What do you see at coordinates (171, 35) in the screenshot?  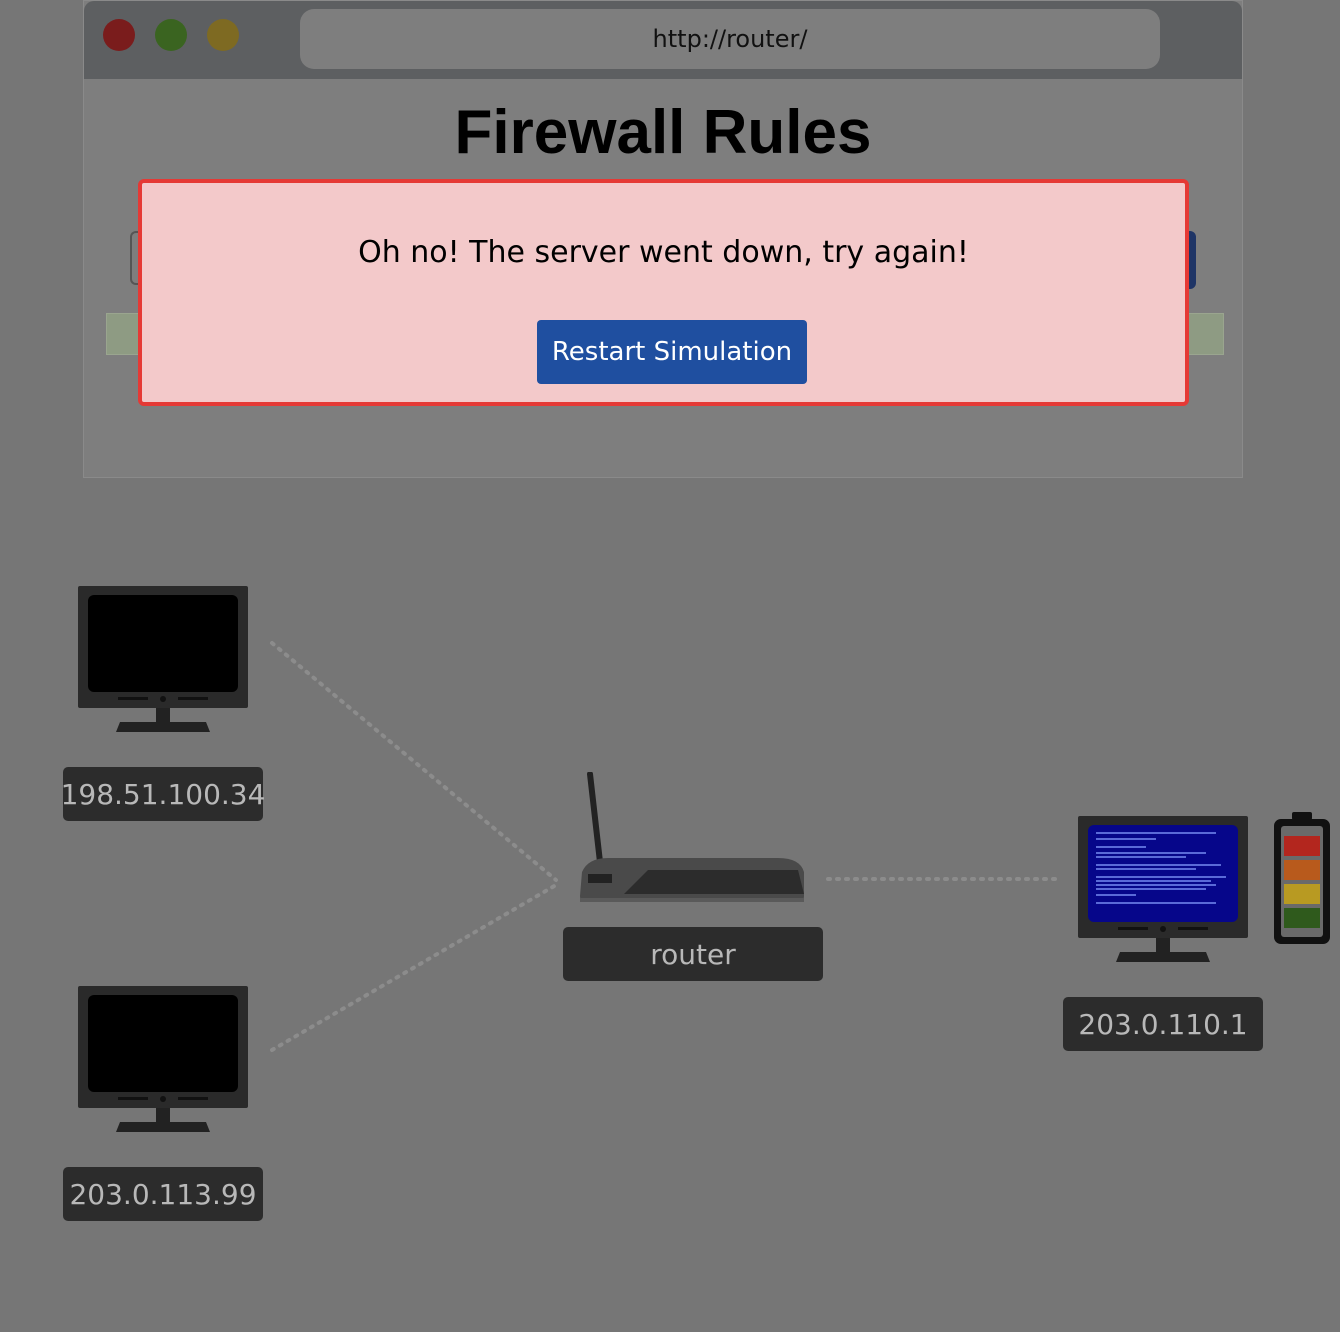 I see `minimize-window-button` at bounding box center [171, 35].